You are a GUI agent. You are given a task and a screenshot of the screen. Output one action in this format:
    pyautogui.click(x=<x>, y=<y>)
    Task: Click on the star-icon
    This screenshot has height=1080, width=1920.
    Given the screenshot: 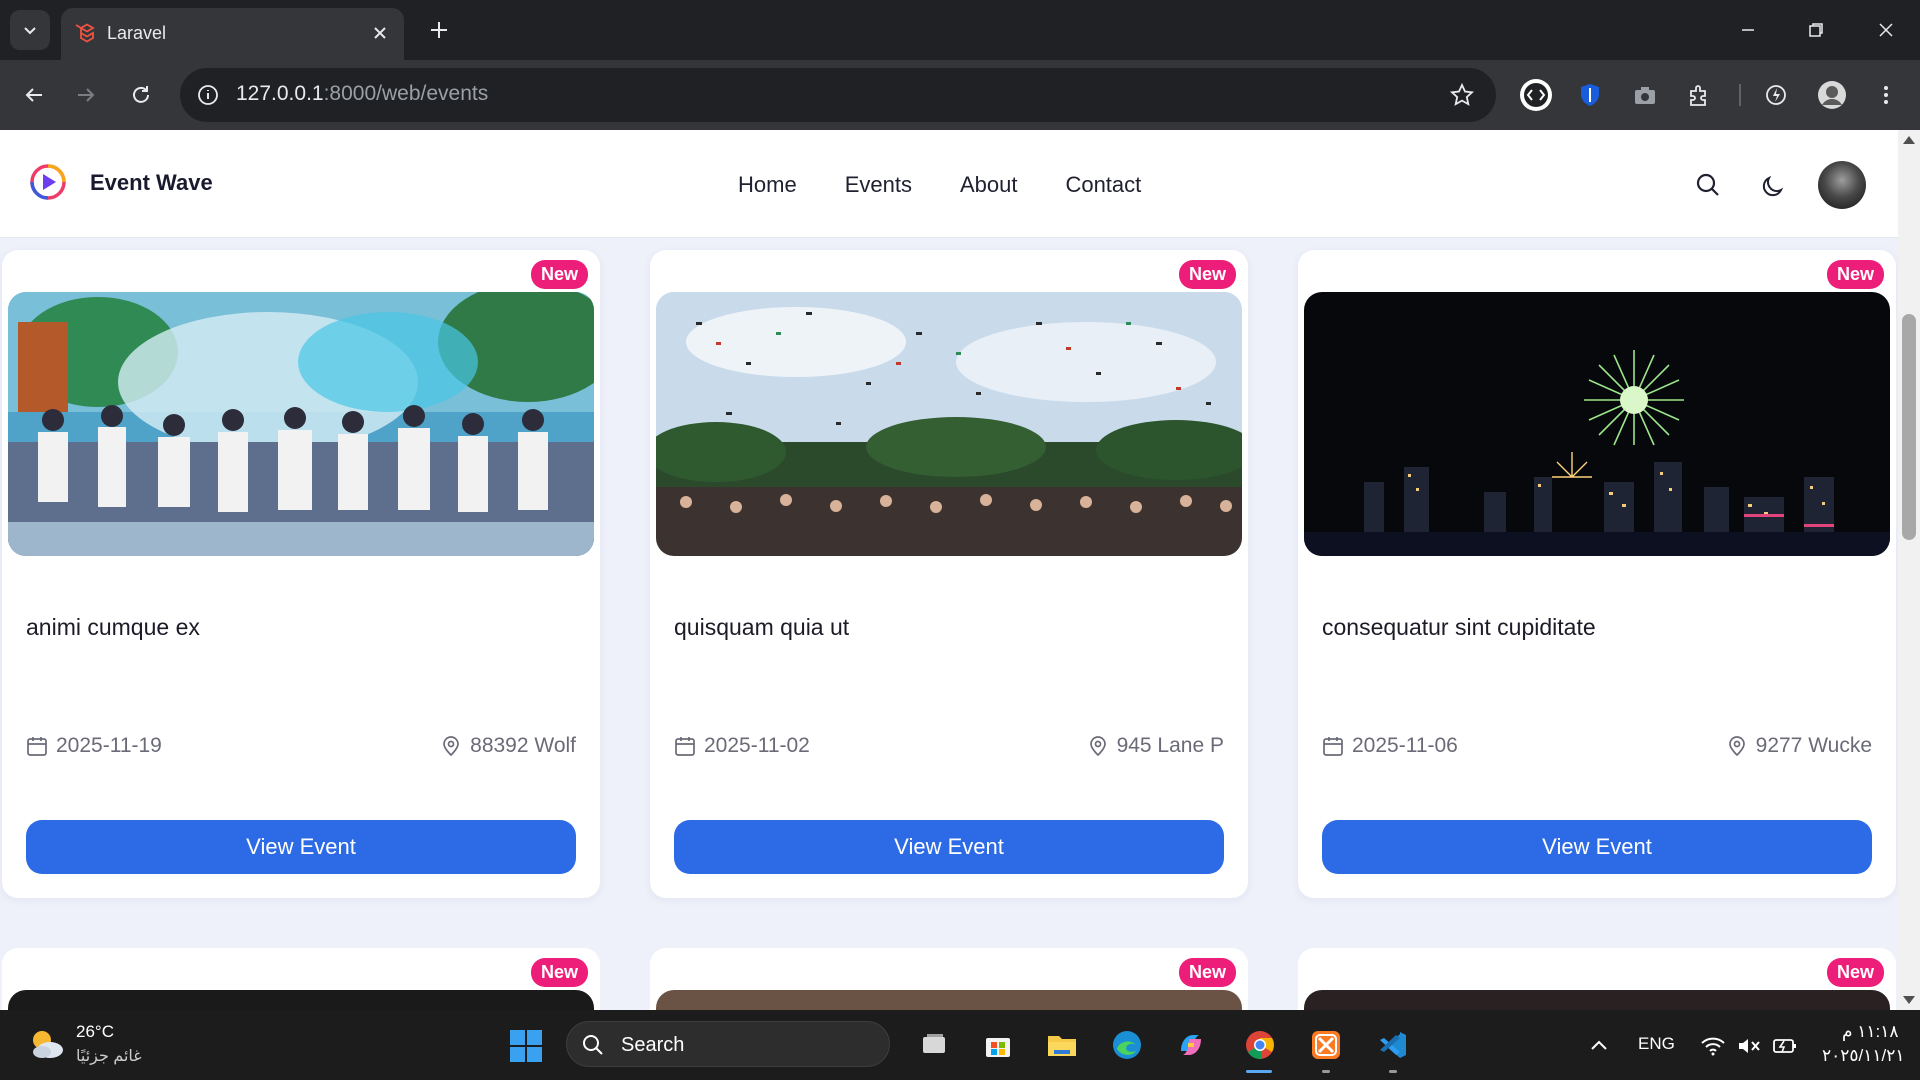 What is the action you would take?
    pyautogui.click(x=1462, y=95)
    